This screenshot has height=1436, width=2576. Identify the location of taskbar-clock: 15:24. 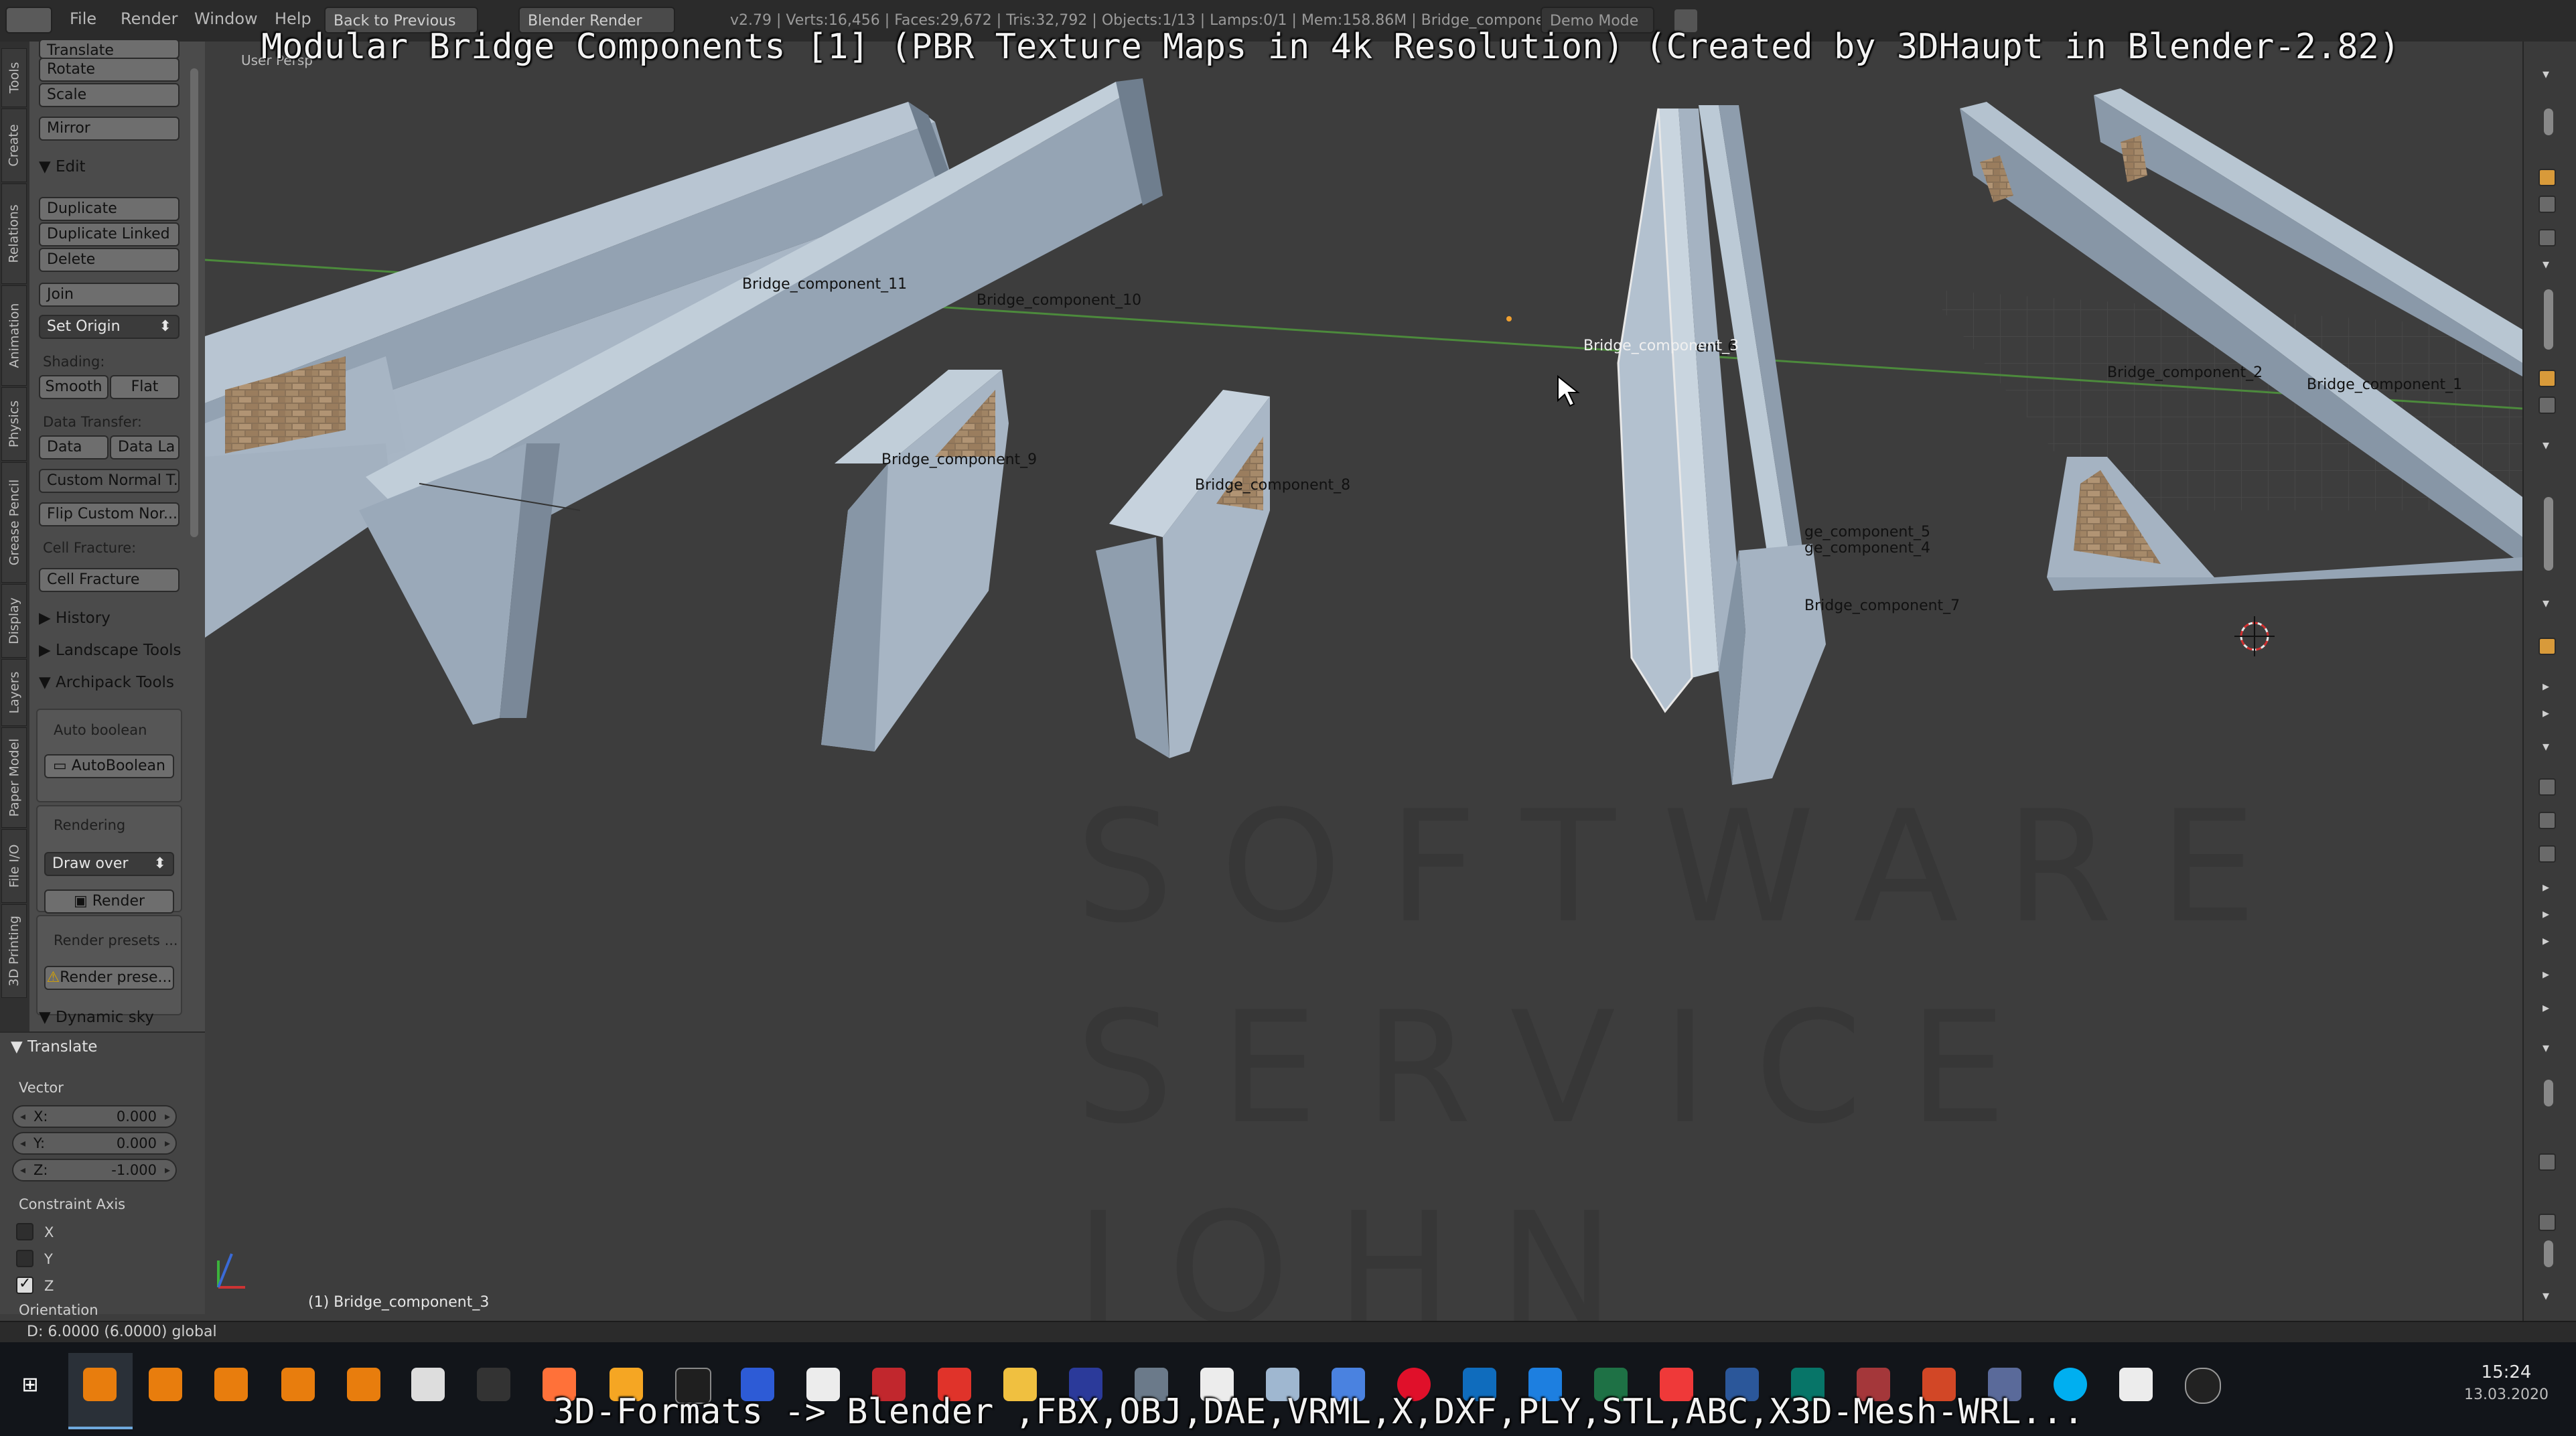
(2506, 1372).